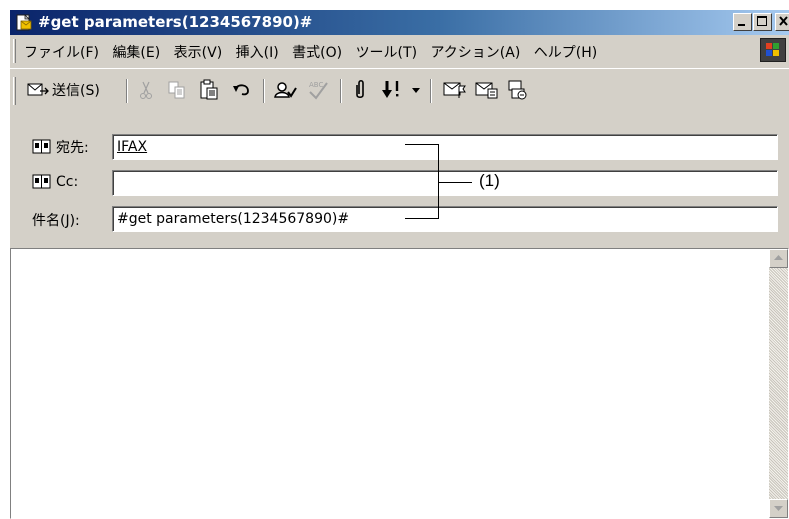  I want to click on encrypt-icon, so click(517, 90).